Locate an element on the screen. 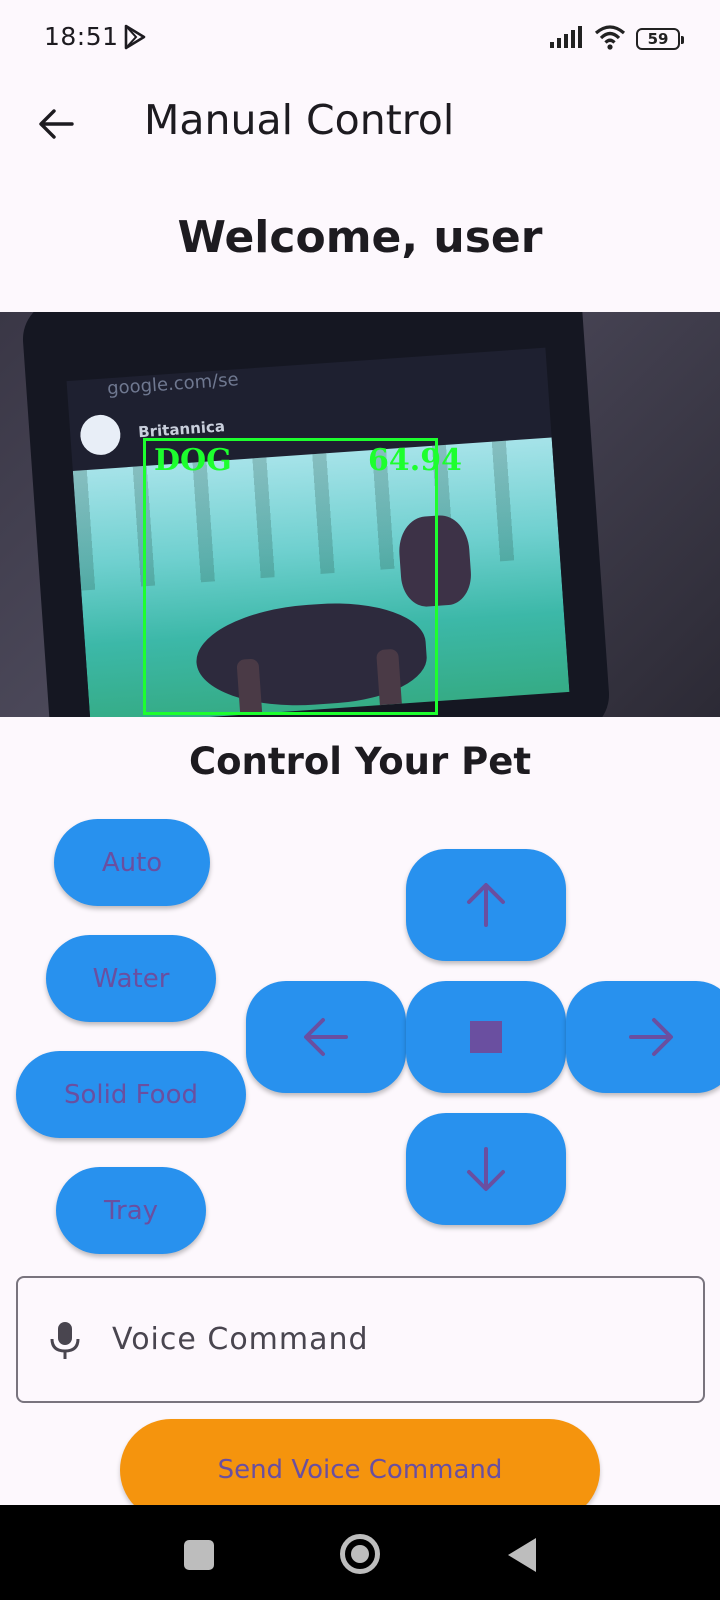 This screenshot has height=1600, width=720. page-title: Manual Control is located at coordinates (299, 120).